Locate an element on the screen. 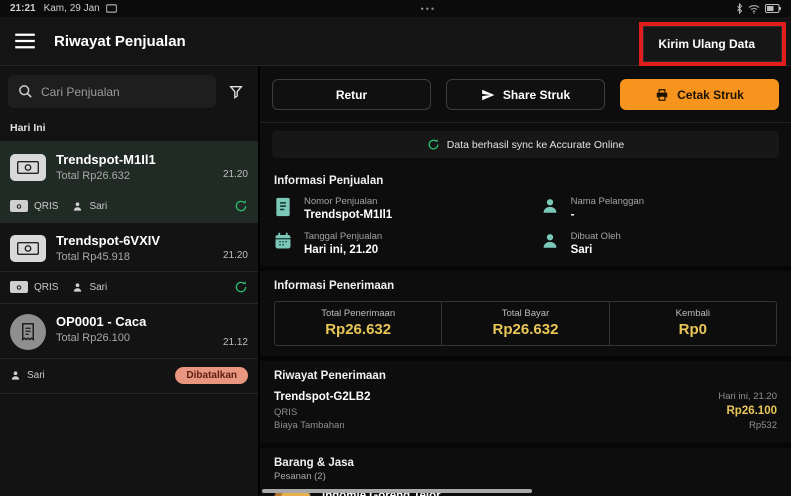 The width and height of the screenshot is (791, 496). field-value: Trendspot-M1Il1 is located at coordinates (348, 215).